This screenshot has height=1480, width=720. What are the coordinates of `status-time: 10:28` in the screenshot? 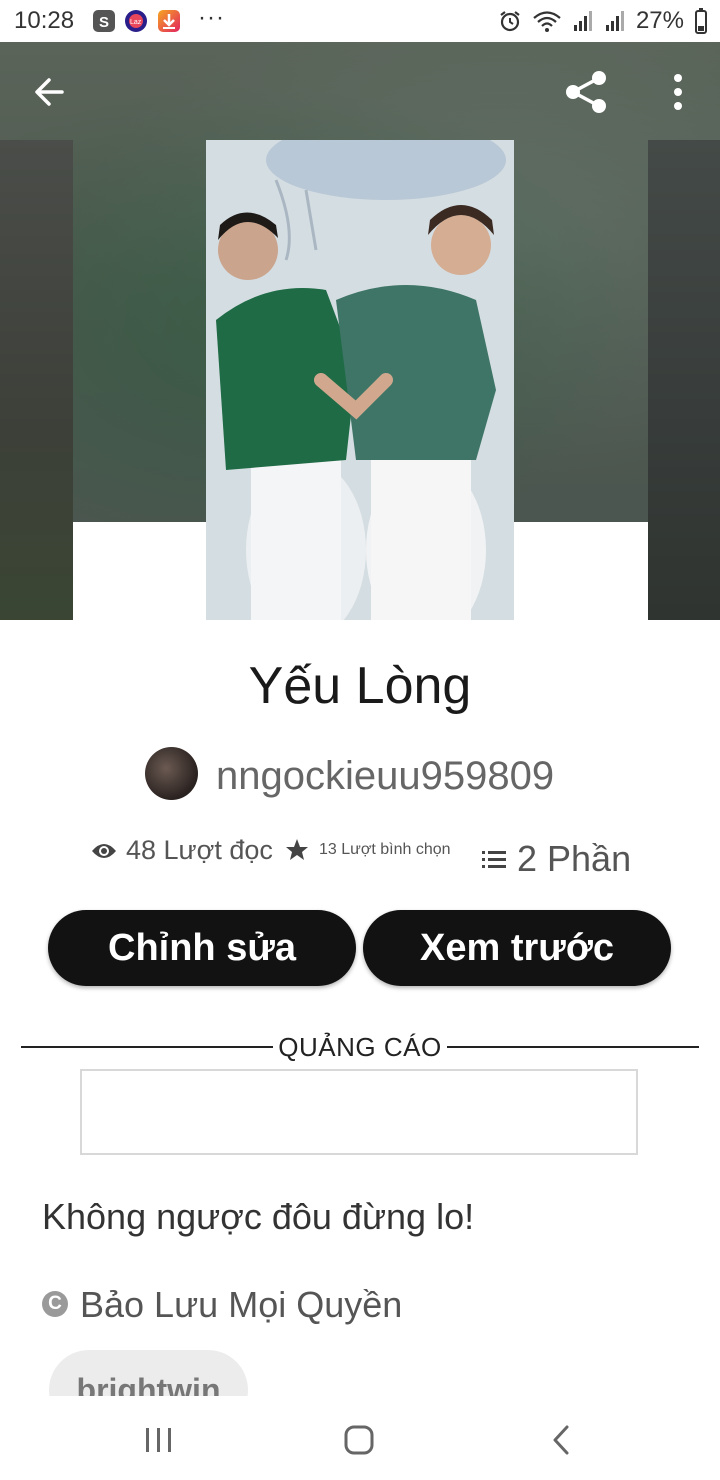 It's located at (44, 20).